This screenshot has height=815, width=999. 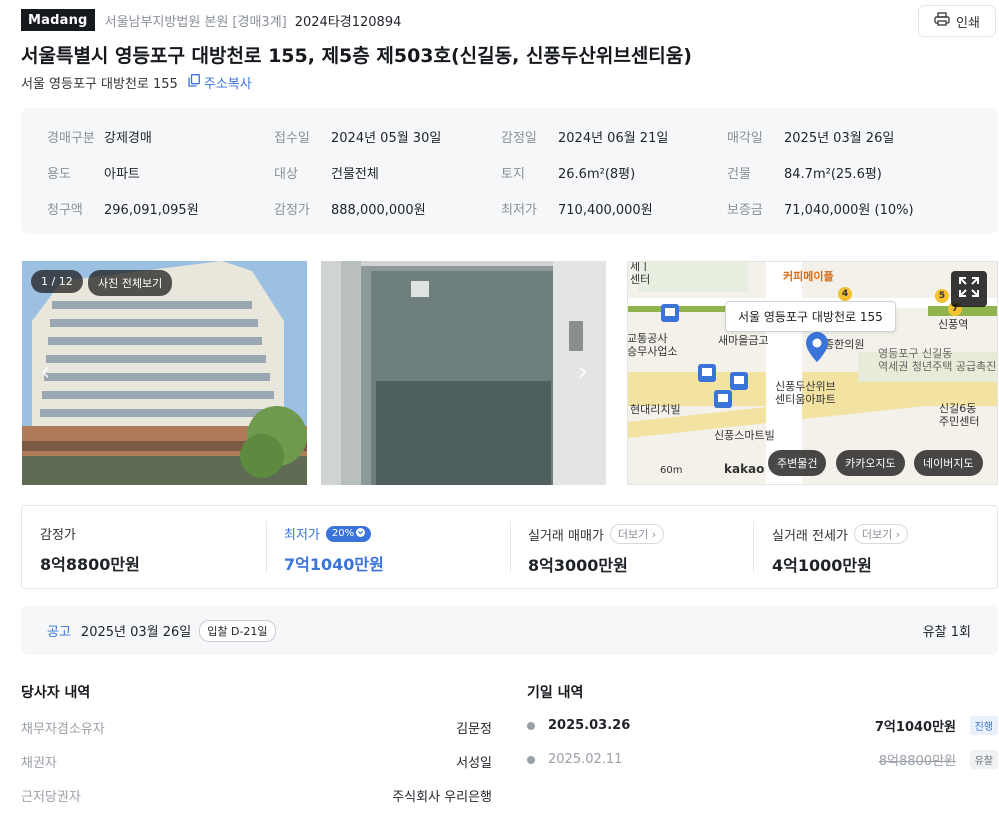 What do you see at coordinates (509, 630) in the screenshot?
I see `notice-bar: 공고 2025년 03월 26일 입찰 D-21일 유찰 1회` at bounding box center [509, 630].